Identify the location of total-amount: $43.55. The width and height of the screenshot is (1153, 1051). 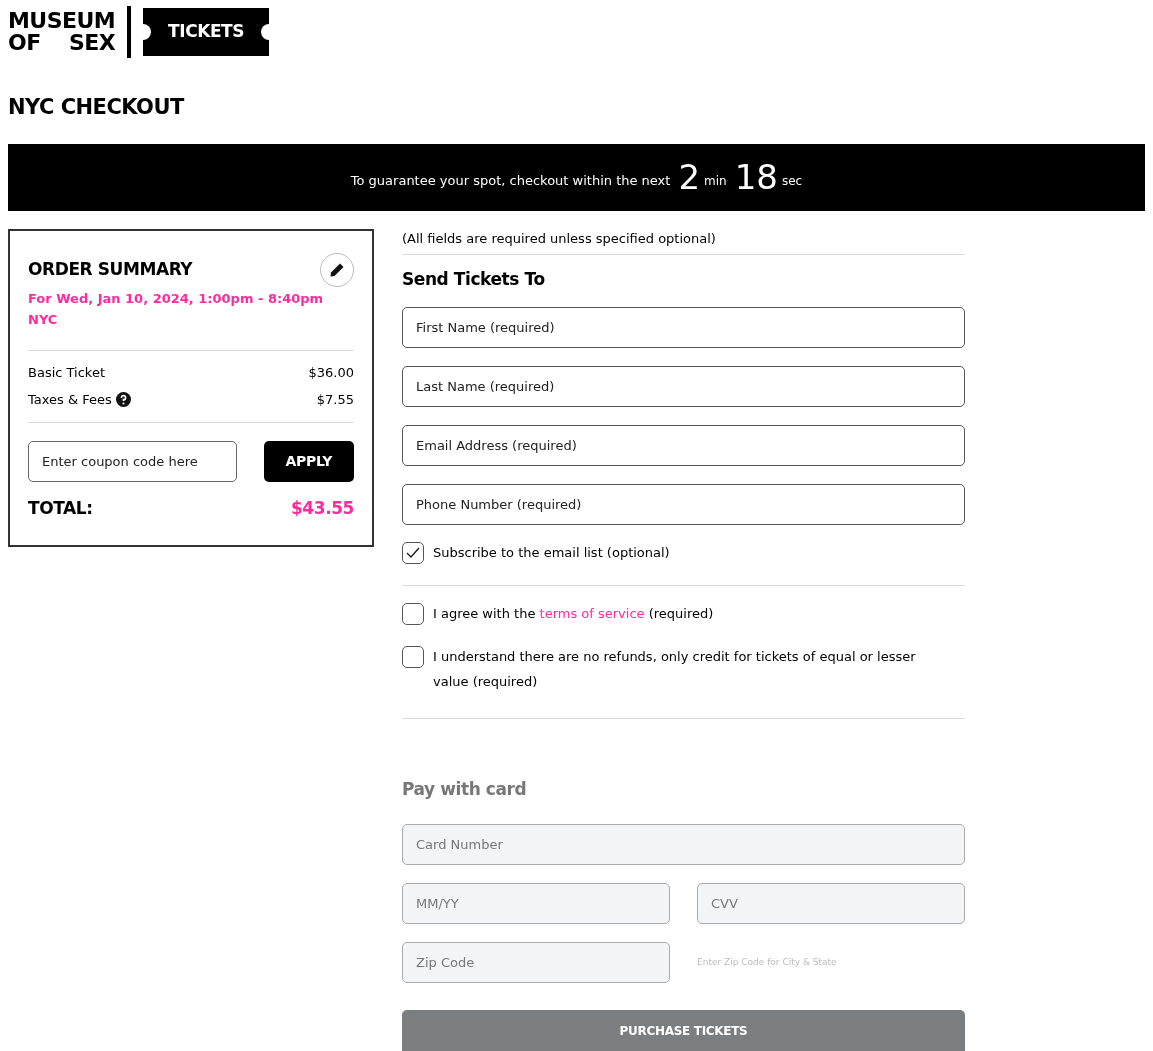
(322, 508).